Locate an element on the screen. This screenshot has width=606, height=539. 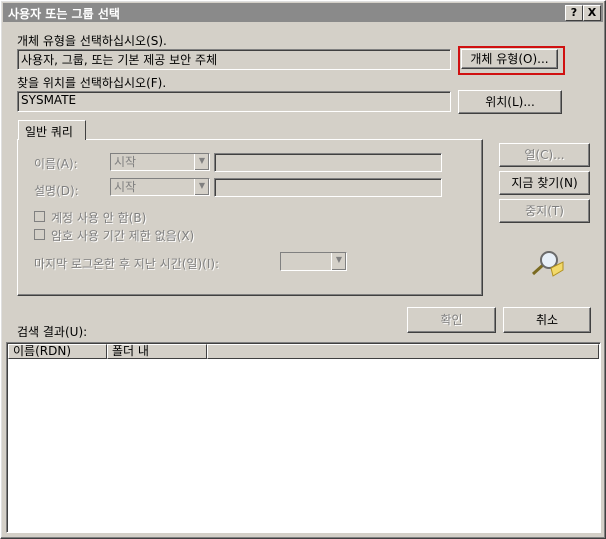
non-expiring-password-checkbox is located at coordinates (39, 234).